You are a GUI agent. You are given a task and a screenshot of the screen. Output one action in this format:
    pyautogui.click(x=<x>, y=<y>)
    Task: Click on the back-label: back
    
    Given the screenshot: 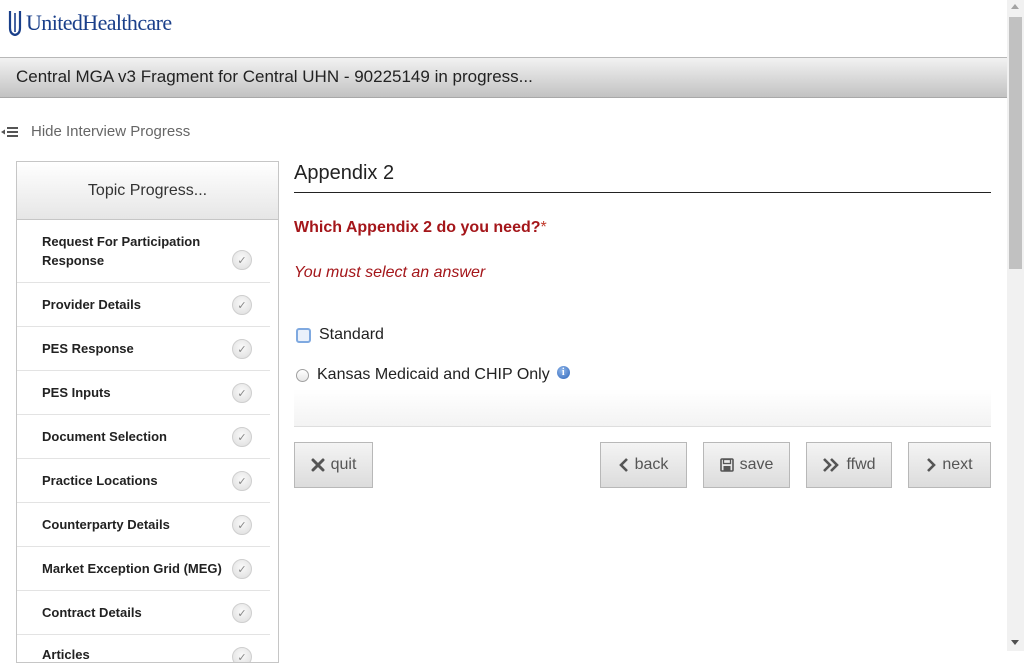 What is the action you would take?
    pyautogui.click(x=651, y=464)
    